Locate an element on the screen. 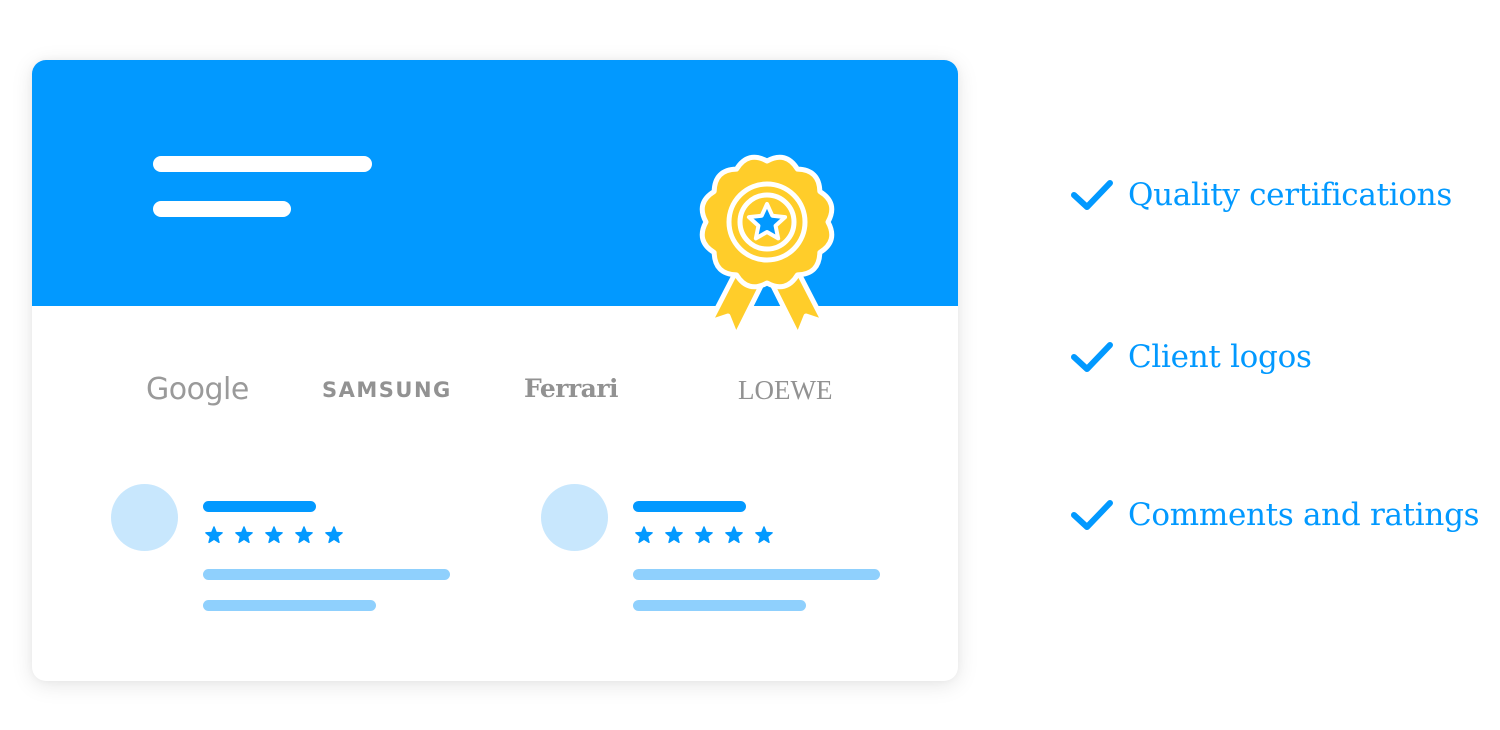 The height and width of the screenshot is (730, 1500). client-logo-ferrari: Ferrari is located at coordinates (571, 388).